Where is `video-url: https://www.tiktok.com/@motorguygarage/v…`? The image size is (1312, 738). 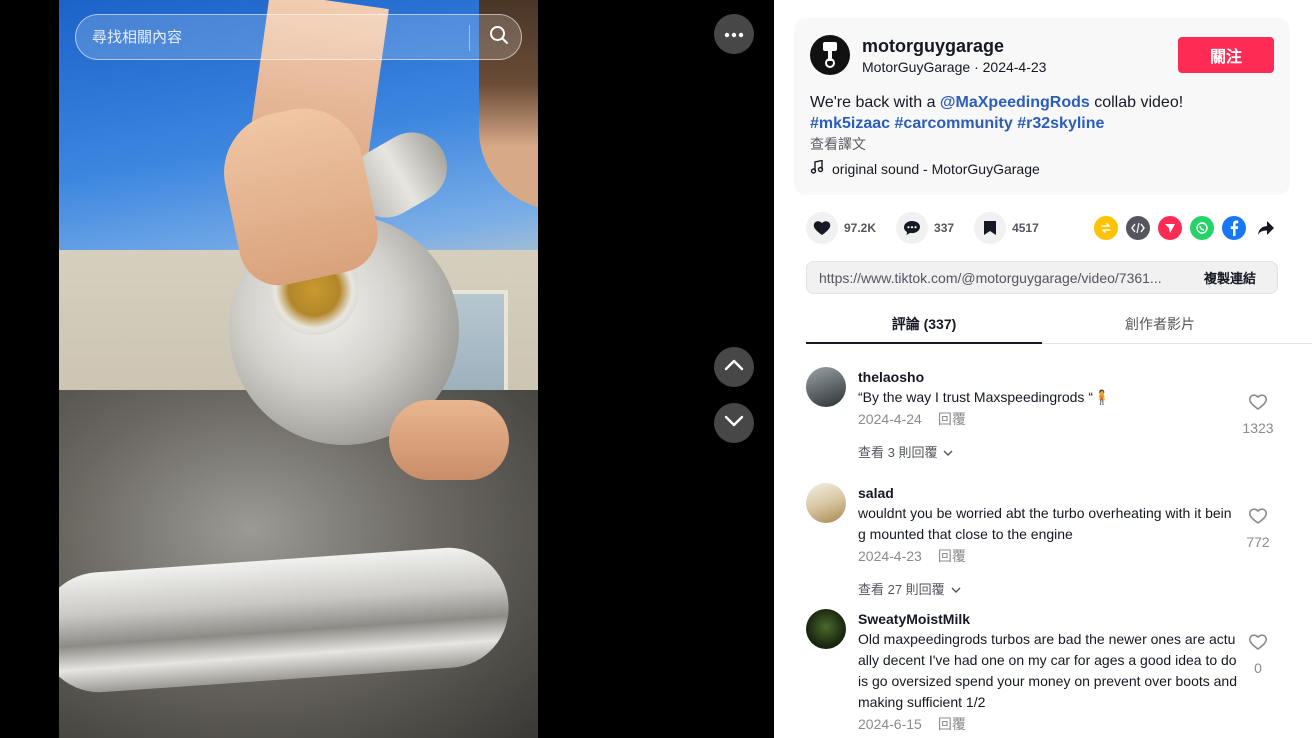 video-url: https://www.tiktok.com/@motorguygarage/v… is located at coordinates (1004, 278).